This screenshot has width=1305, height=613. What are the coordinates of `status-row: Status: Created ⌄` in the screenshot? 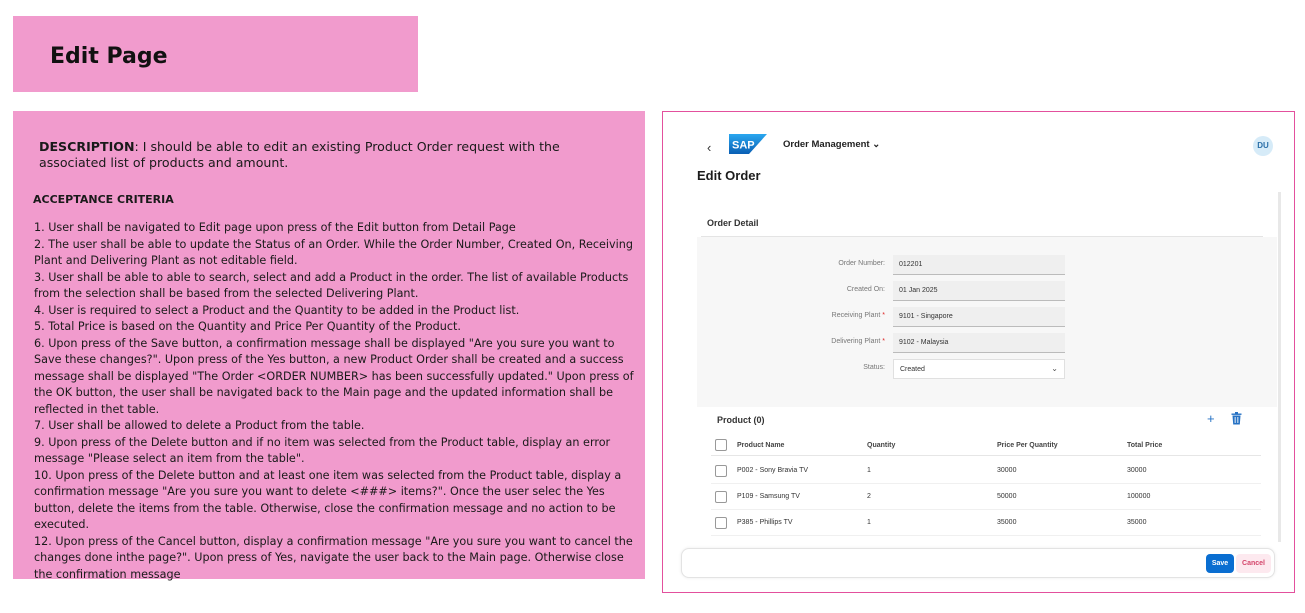 It's located at (987, 369).